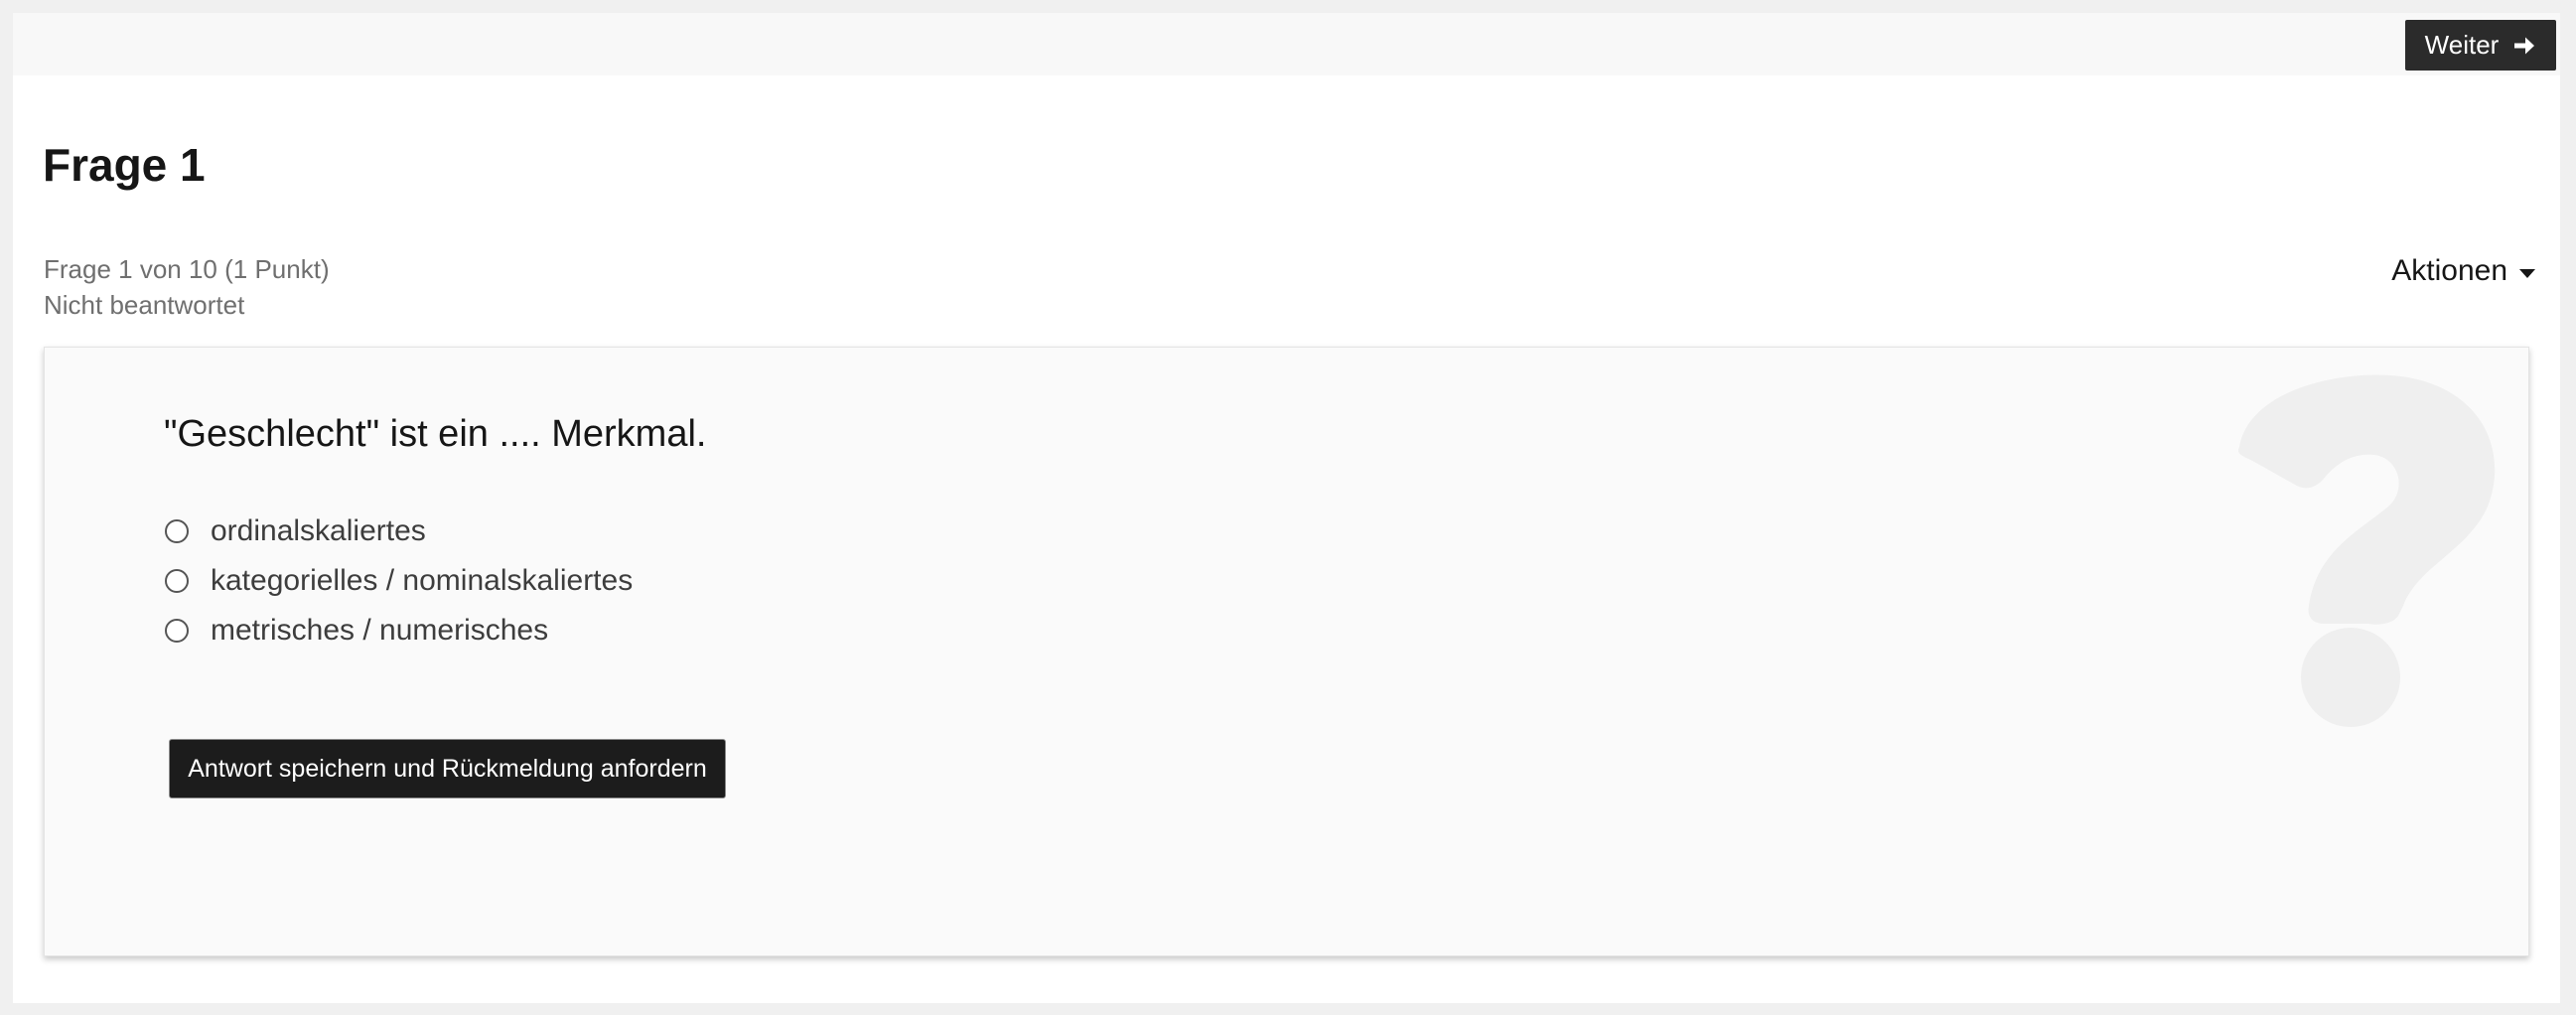 This screenshot has width=2576, height=1015. I want to click on next-button: Weiter, so click(2481, 45).